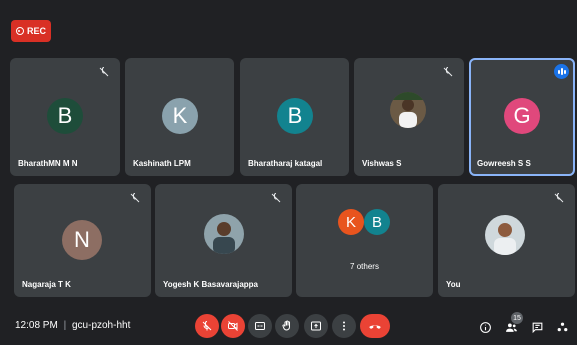 The image size is (577, 345). I want to click on recording-label: REC, so click(36, 31).